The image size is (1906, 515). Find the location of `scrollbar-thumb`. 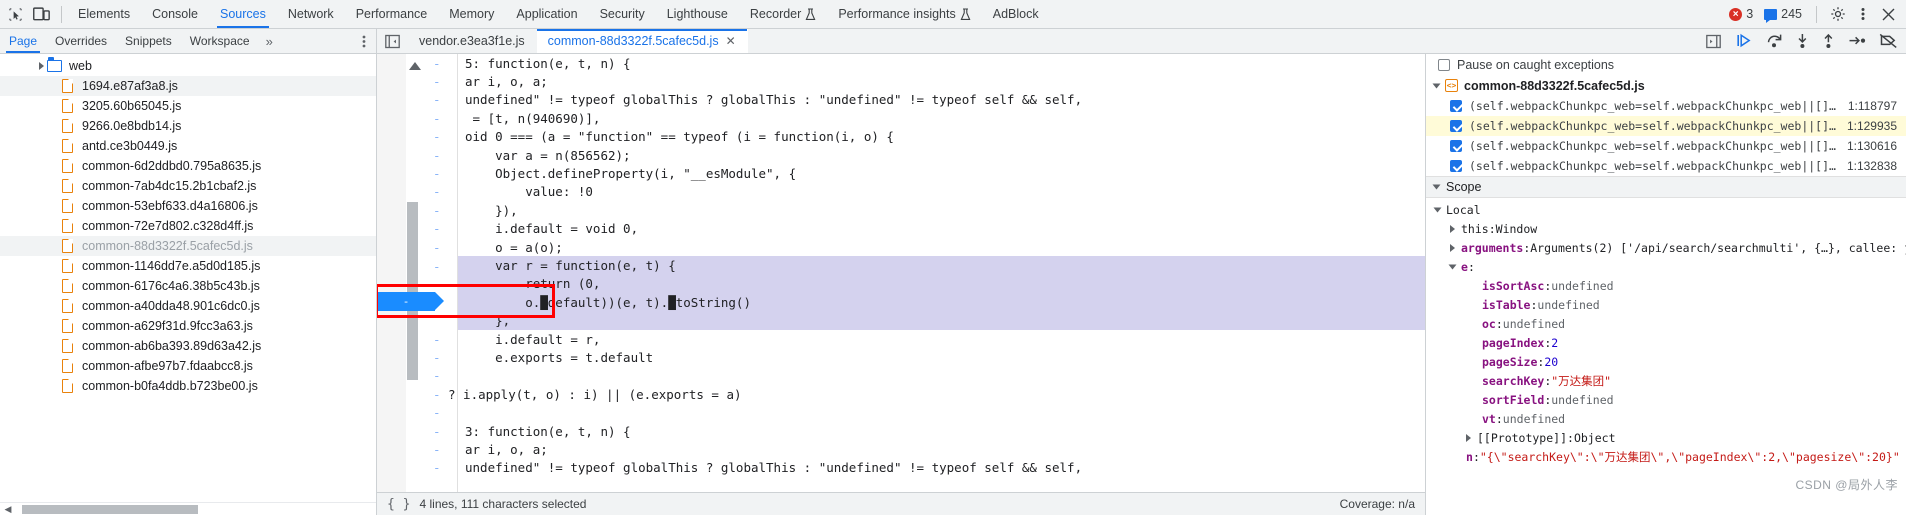

scrollbar-thumb is located at coordinates (110, 509).